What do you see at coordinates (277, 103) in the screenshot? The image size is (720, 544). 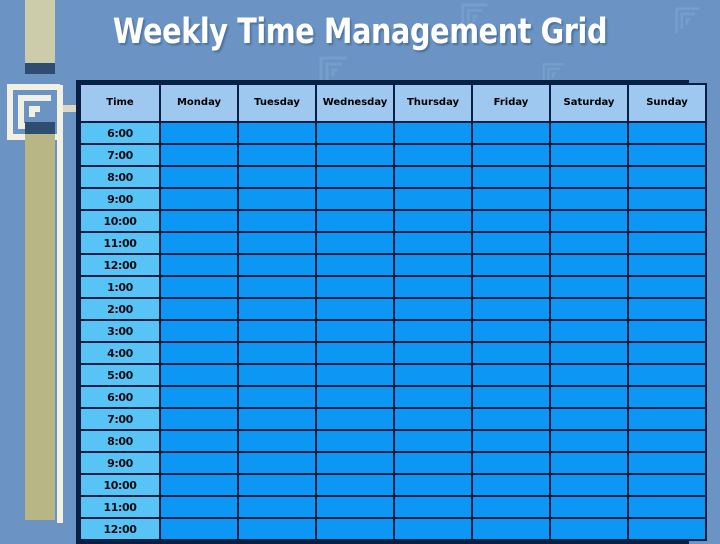 I see `column-header-day: Tuesday` at bounding box center [277, 103].